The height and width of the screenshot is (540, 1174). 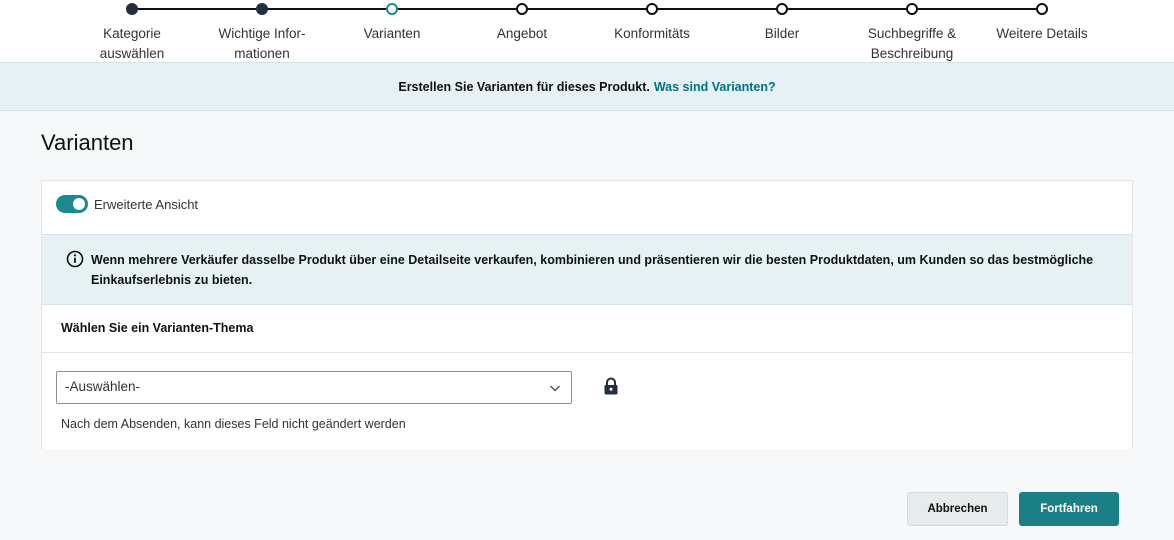 What do you see at coordinates (782, 33) in the screenshot?
I see `step-label: Bilder` at bounding box center [782, 33].